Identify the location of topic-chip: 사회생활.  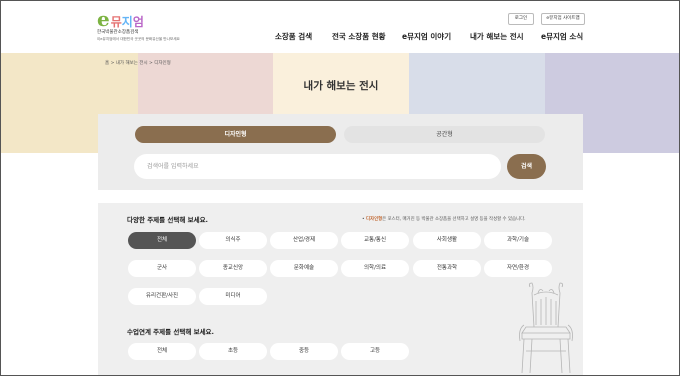
(447, 240).